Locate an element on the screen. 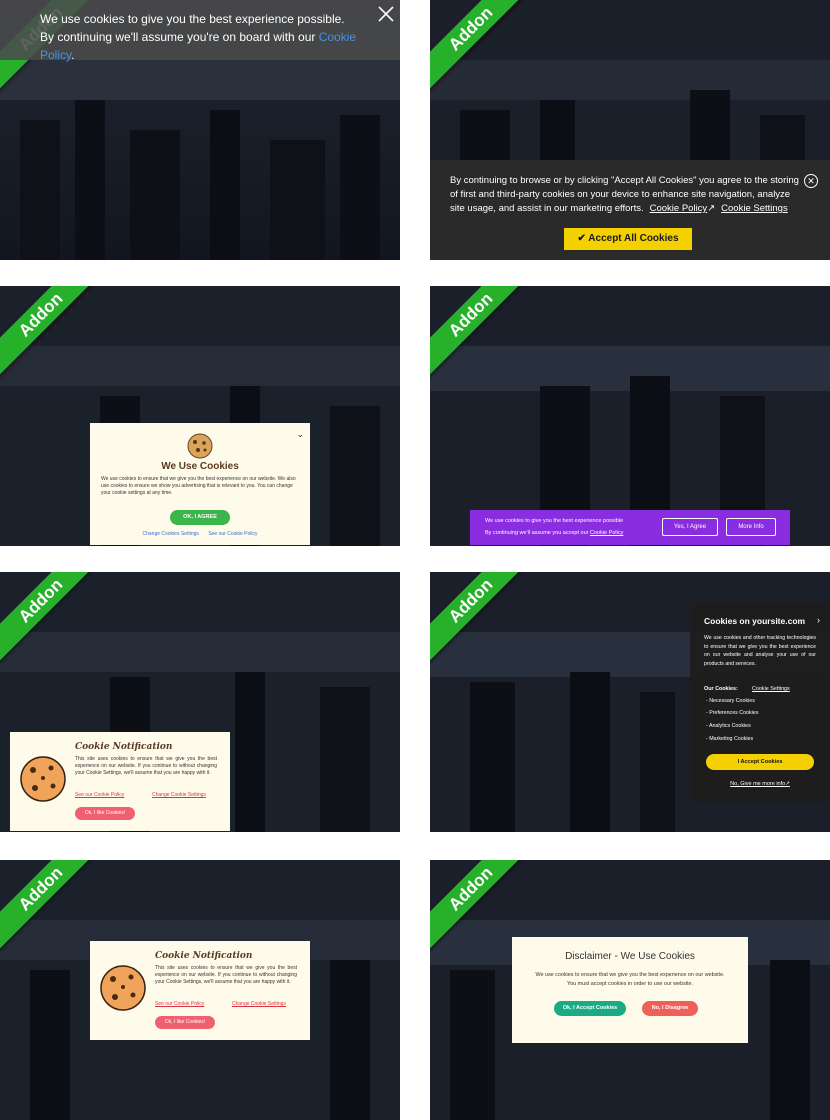  more-info-button: More Info is located at coordinates (751, 527).